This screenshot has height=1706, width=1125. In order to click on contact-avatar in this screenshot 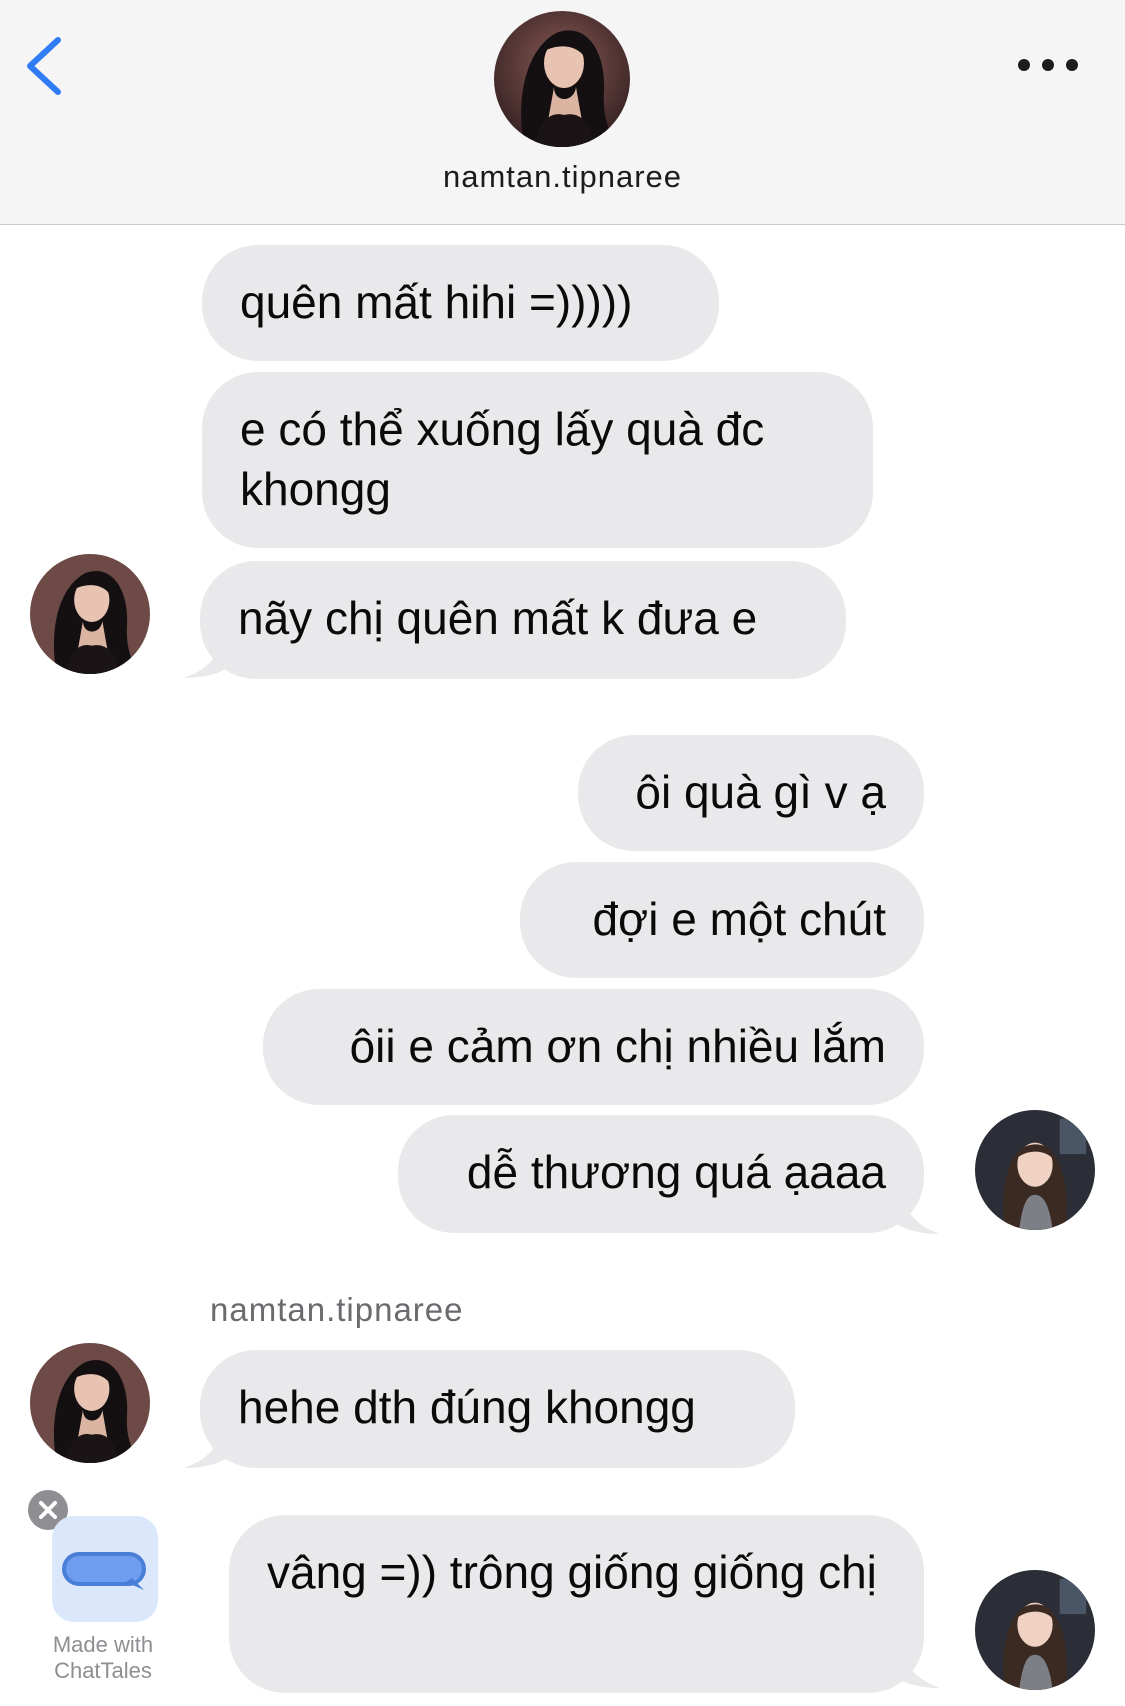, I will do `click(562, 79)`.